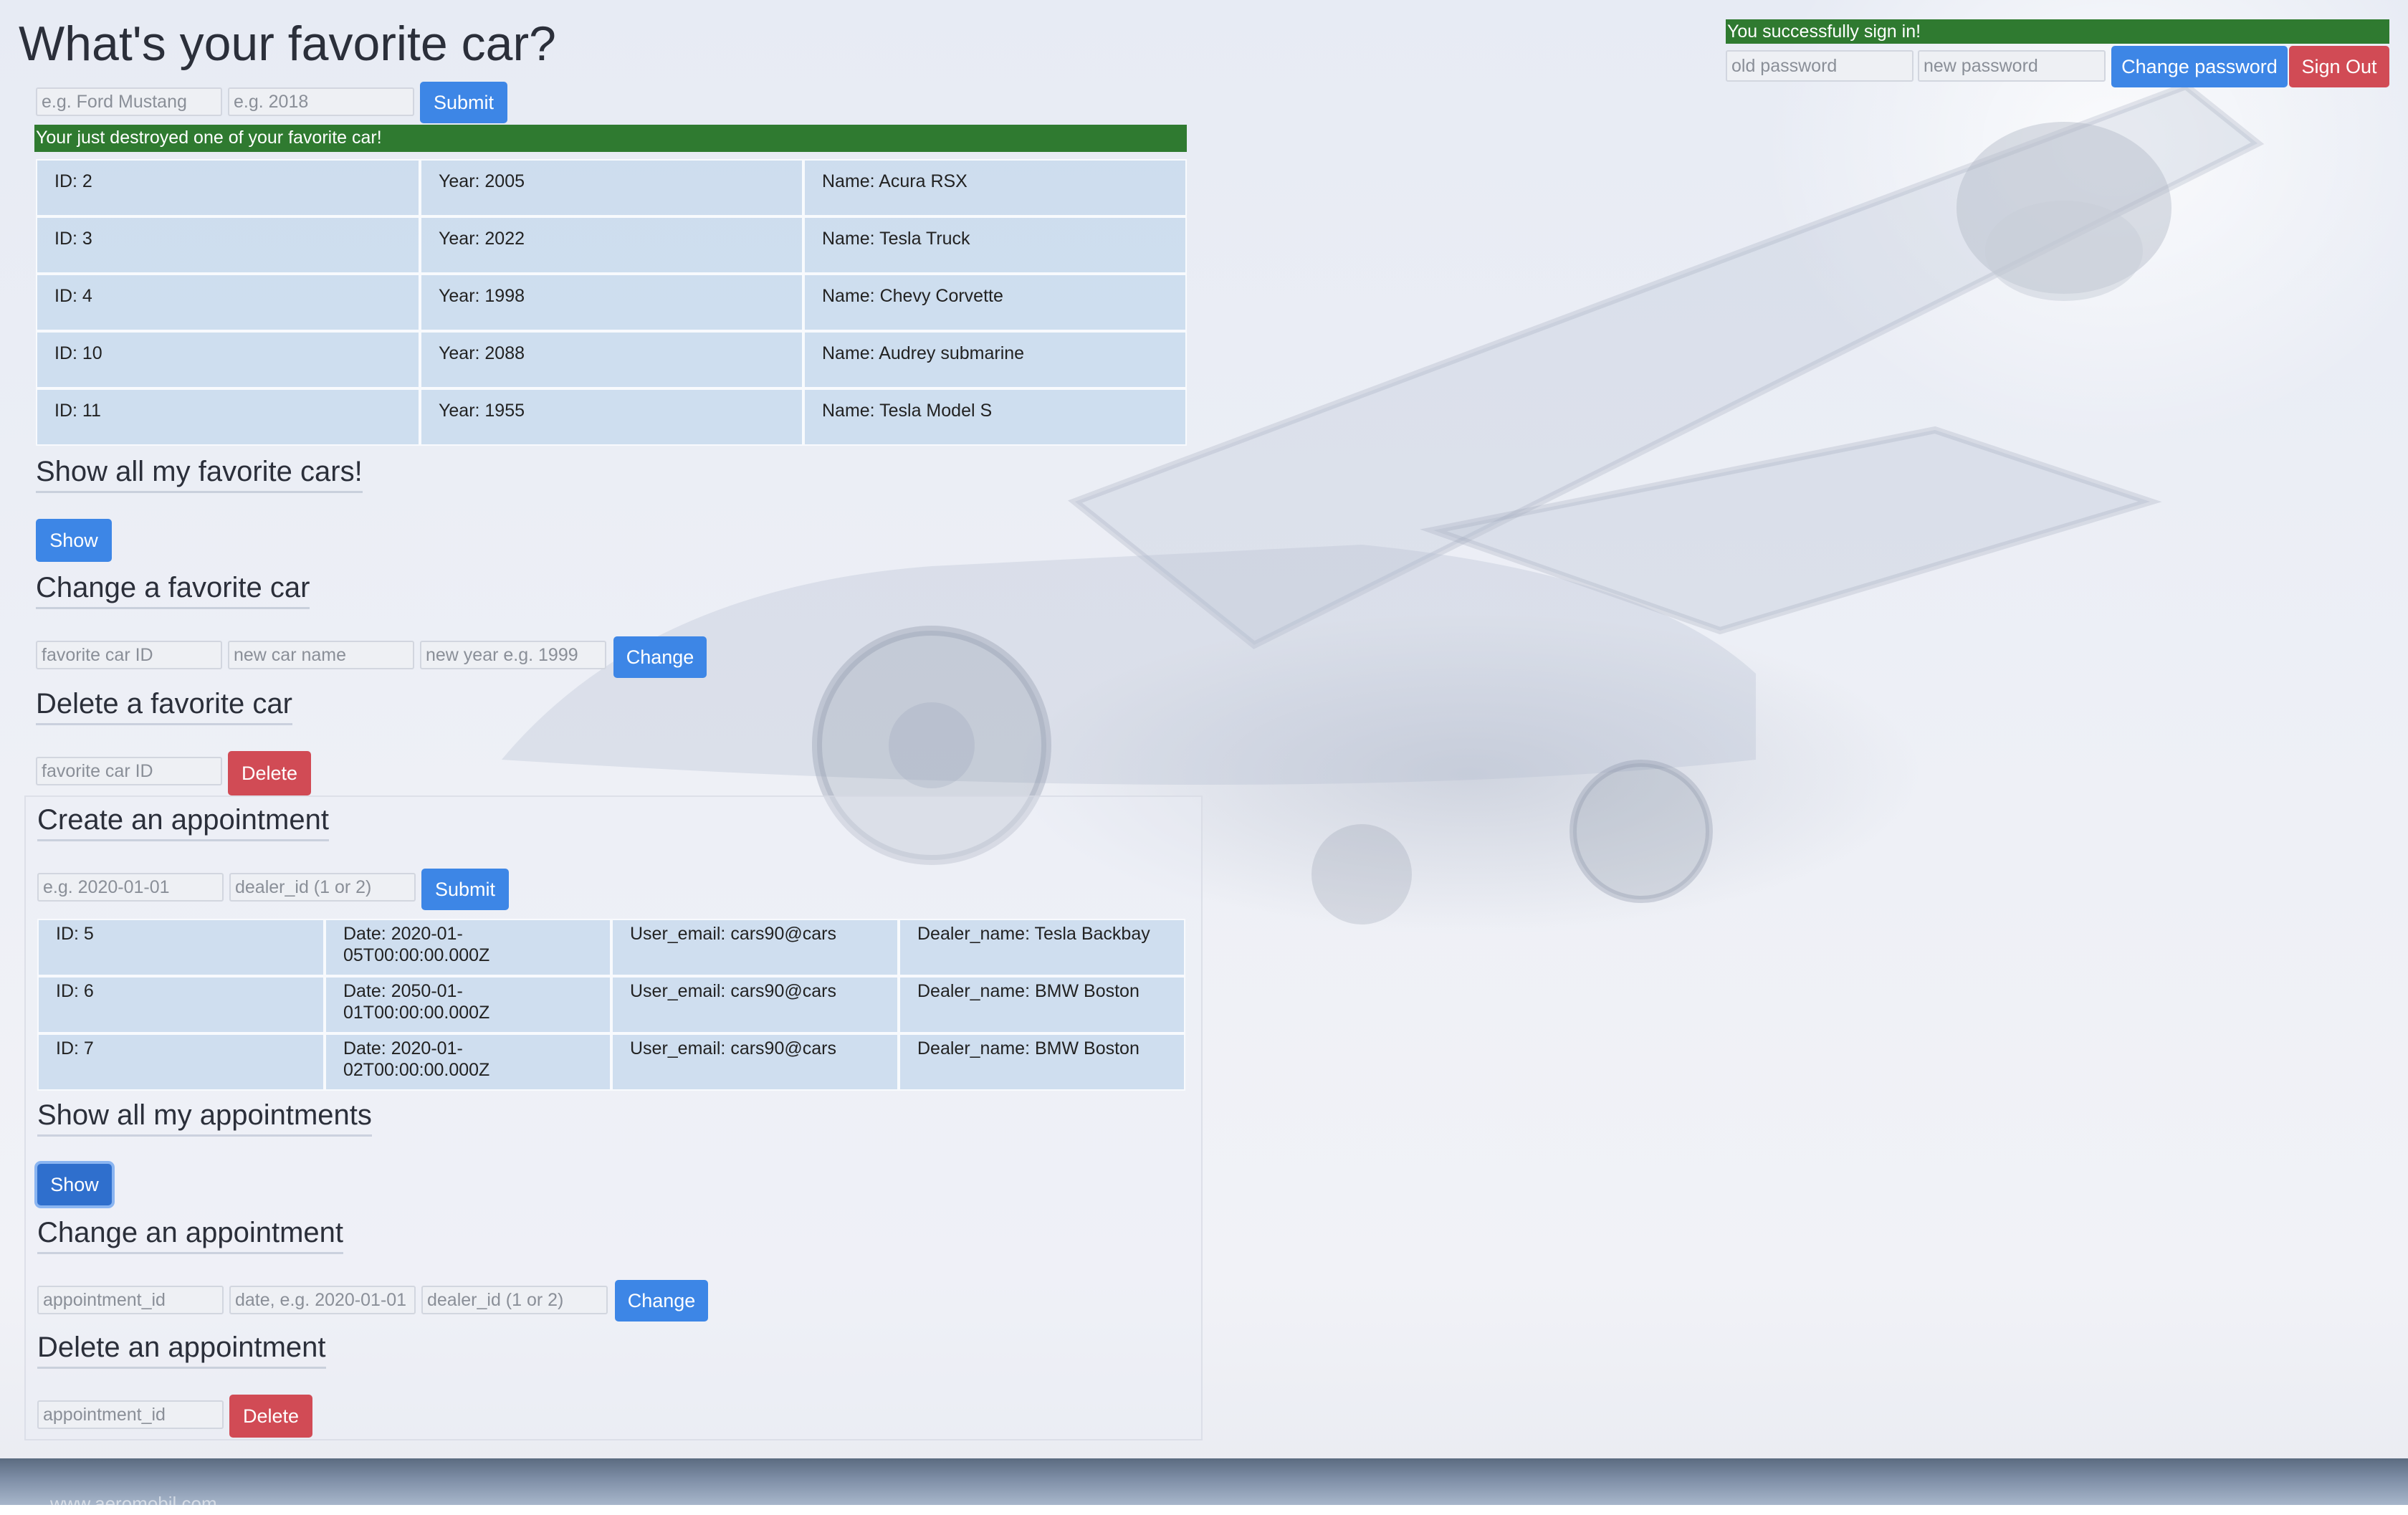 This screenshot has height=1515, width=2408. What do you see at coordinates (1042, 947) in the screenshot?
I see `appointment-dealer-cell: Dealer_name: Tesla Backbay` at bounding box center [1042, 947].